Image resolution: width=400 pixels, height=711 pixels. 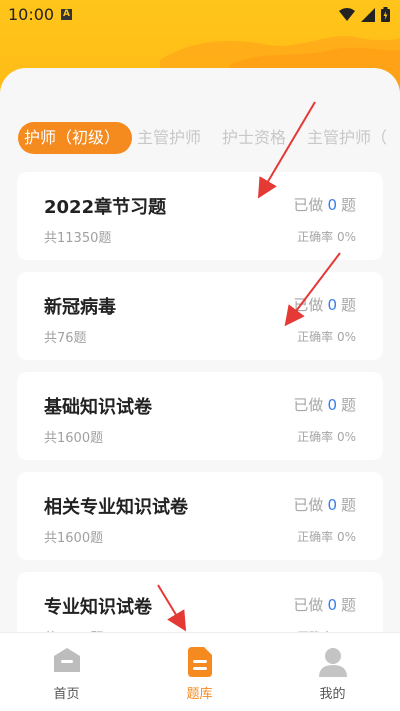 I want to click on exercise-card: 2022章节习题 共11350题 已做 0 题 正确率 0%, so click(x=200, y=216).